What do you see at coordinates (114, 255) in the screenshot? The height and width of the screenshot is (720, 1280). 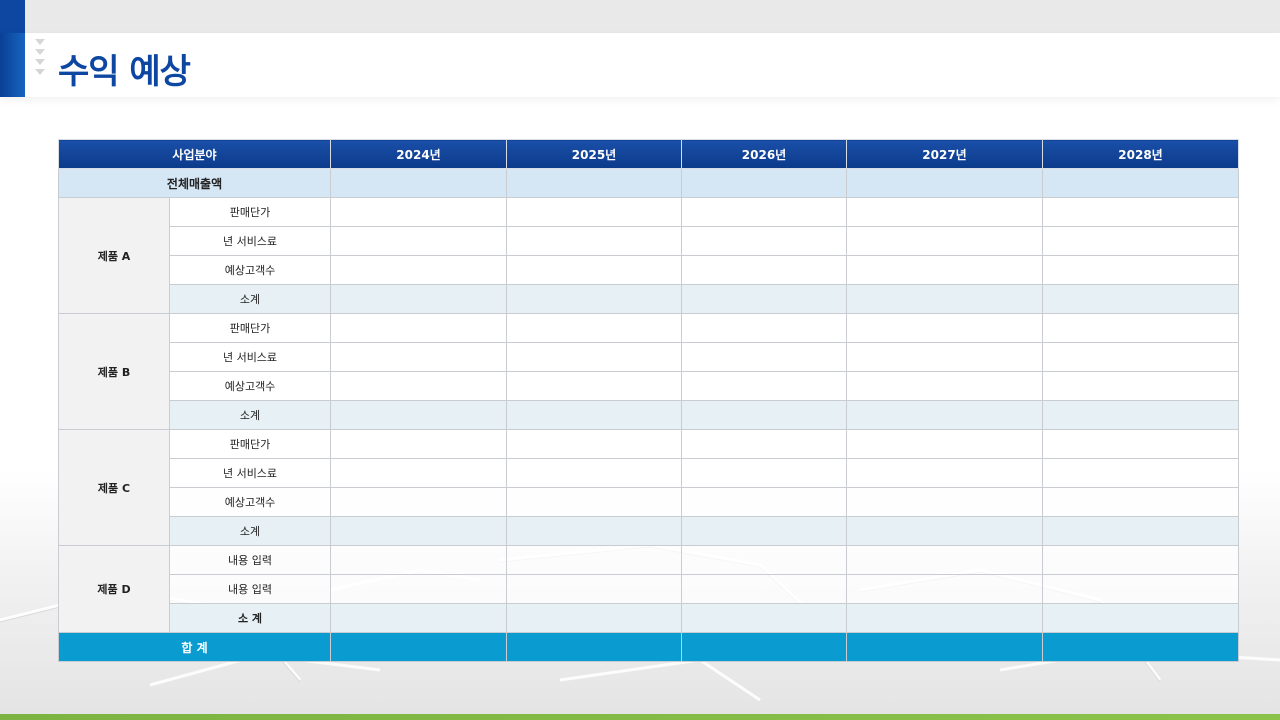 I see `group-label: 제품 A` at bounding box center [114, 255].